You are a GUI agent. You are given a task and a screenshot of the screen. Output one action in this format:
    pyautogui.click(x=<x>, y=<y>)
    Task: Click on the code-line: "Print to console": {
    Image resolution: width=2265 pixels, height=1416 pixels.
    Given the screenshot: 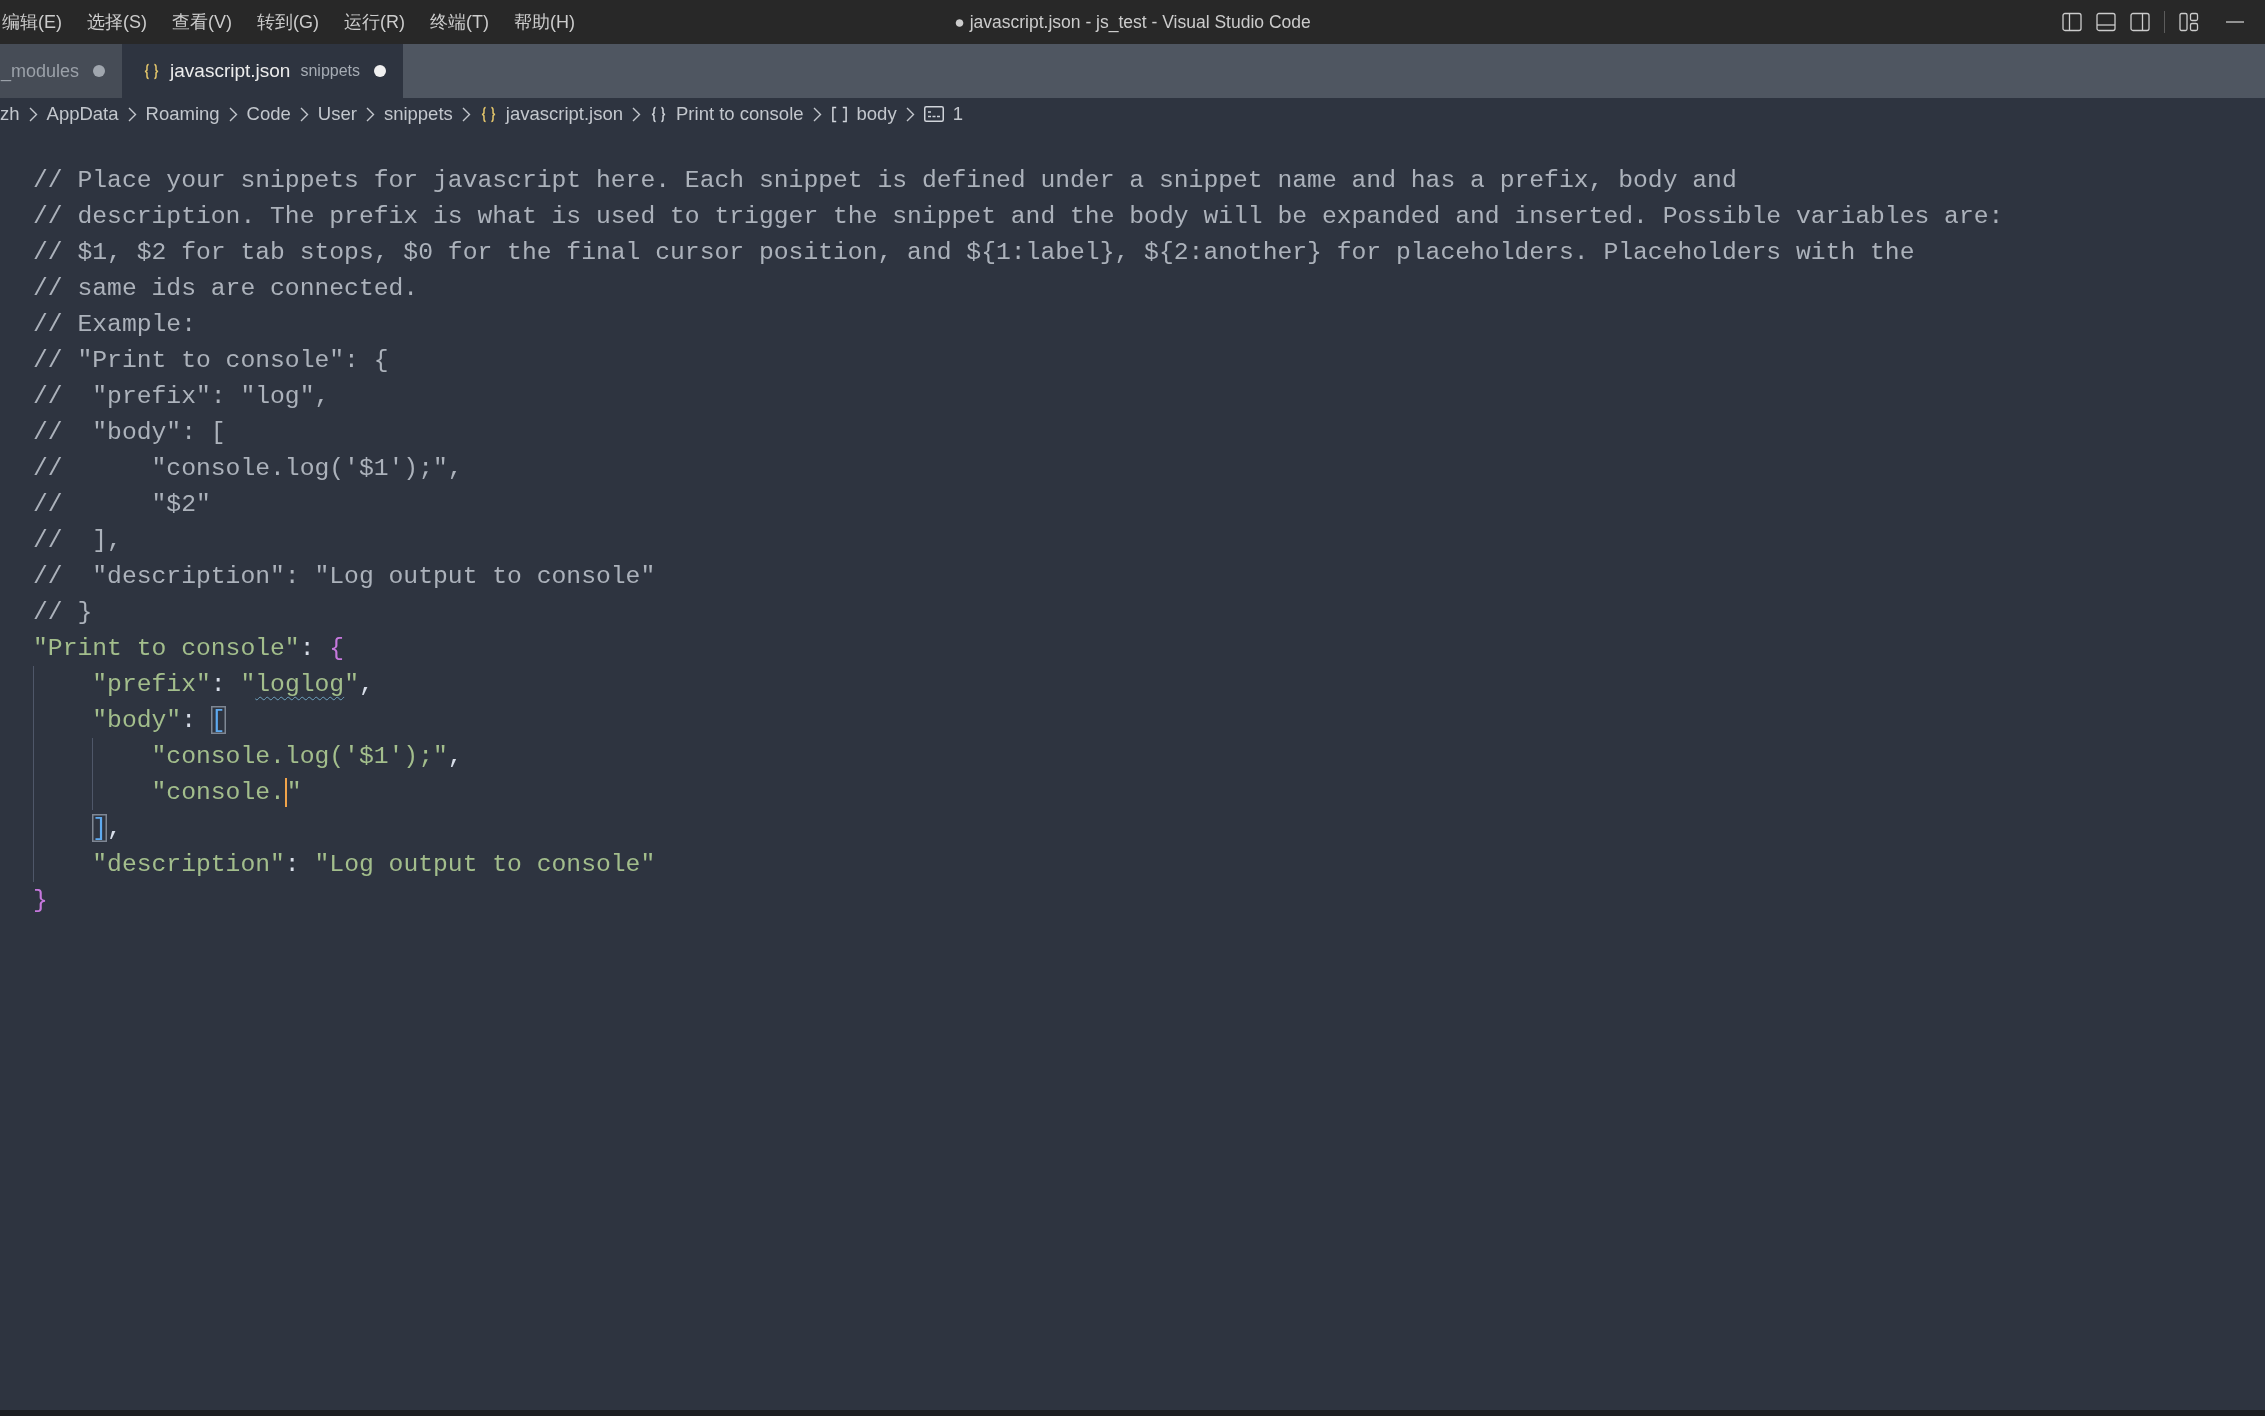 What is the action you would take?
    pyautogui.click(x=189, y=648)
    